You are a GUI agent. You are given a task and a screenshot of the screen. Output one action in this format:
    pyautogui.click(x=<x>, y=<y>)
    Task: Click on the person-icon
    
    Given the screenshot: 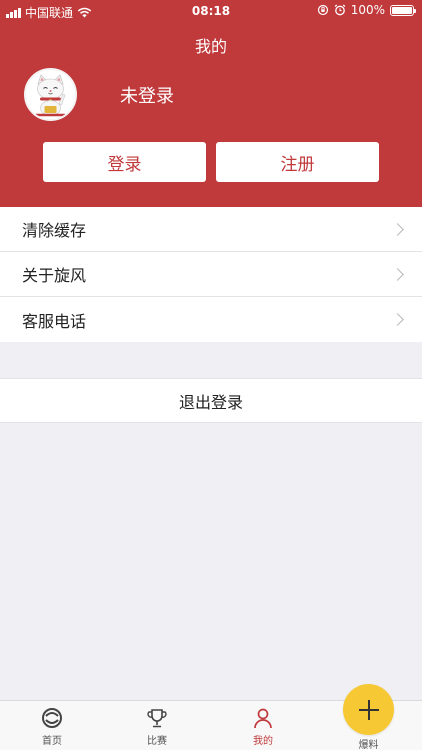 What is the action you would take?
    pyautogui.click(x=263, y=718)
    